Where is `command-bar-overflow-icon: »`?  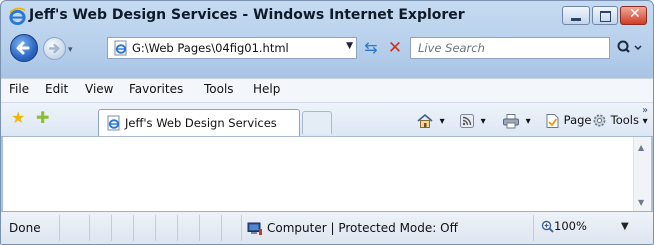
command-bar-overflow-icon: » is located at coordinates (645, 110).